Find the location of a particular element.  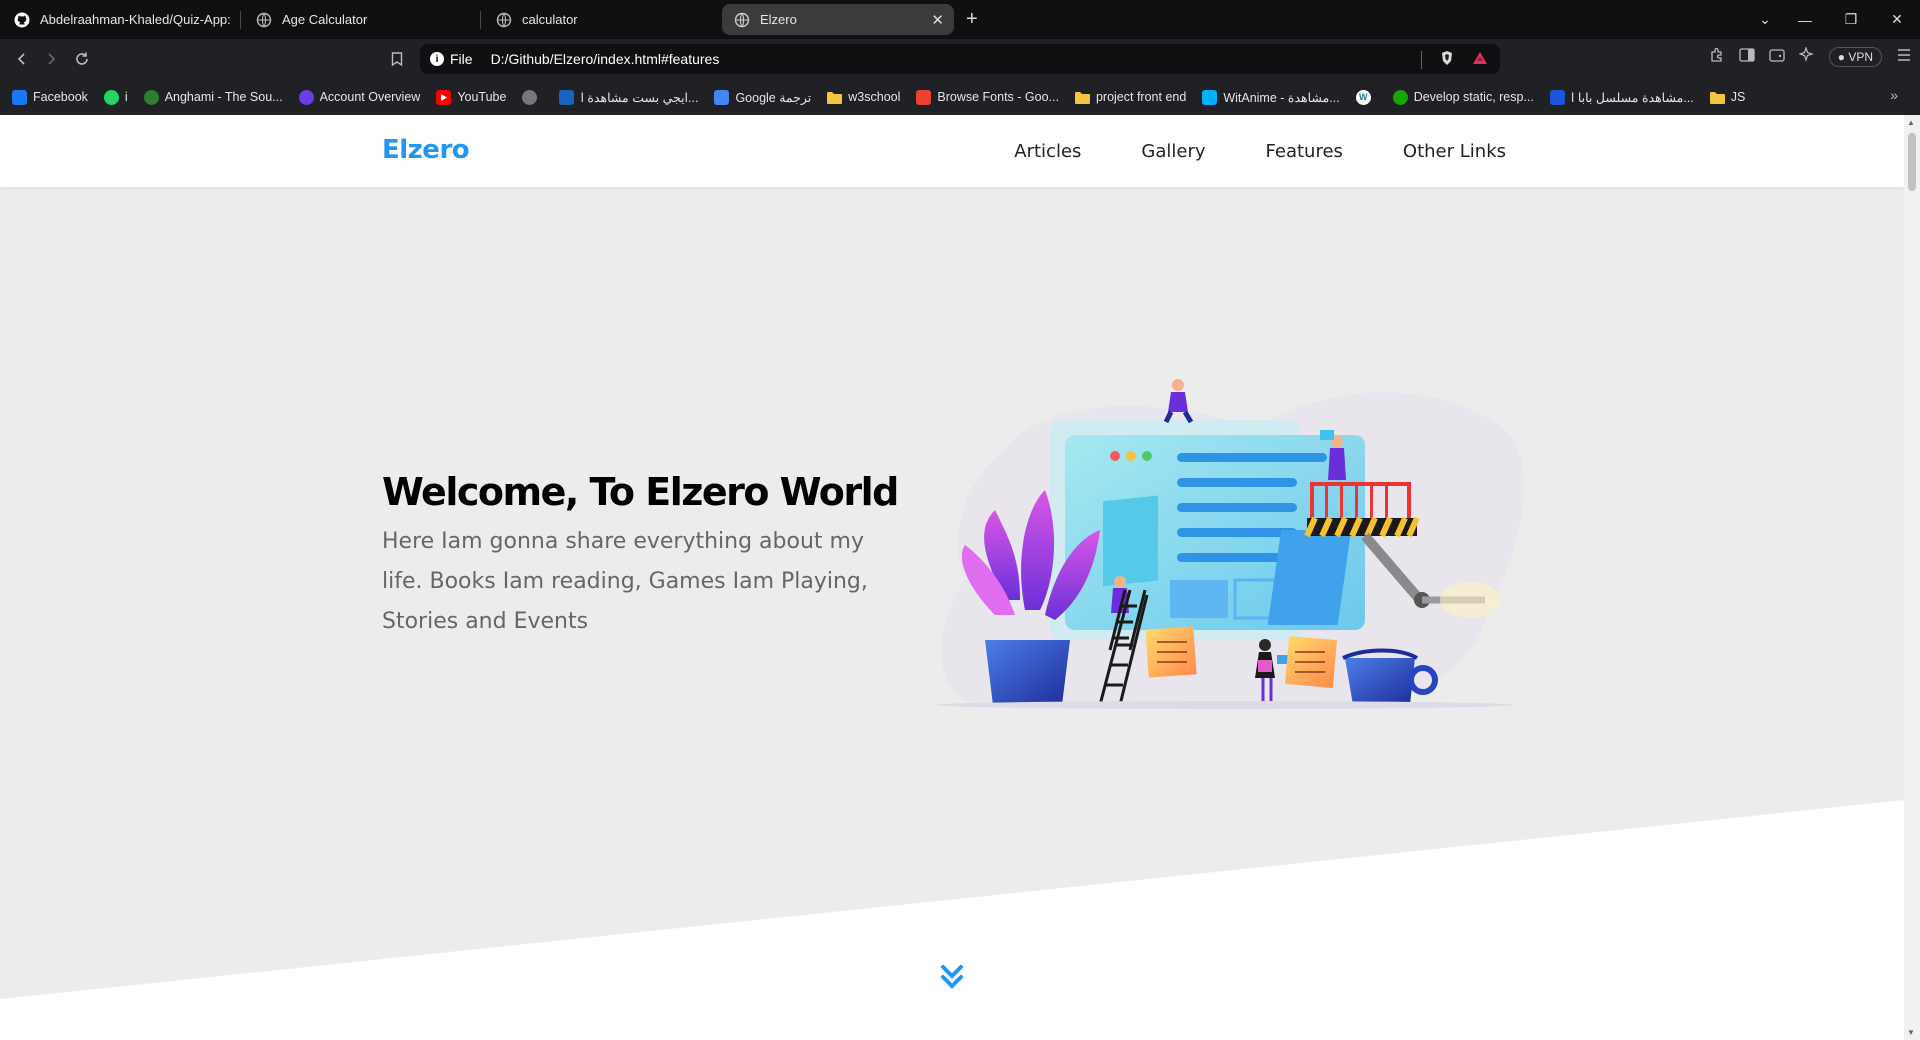

extensions-icon is located at coordinates (1717, 57).